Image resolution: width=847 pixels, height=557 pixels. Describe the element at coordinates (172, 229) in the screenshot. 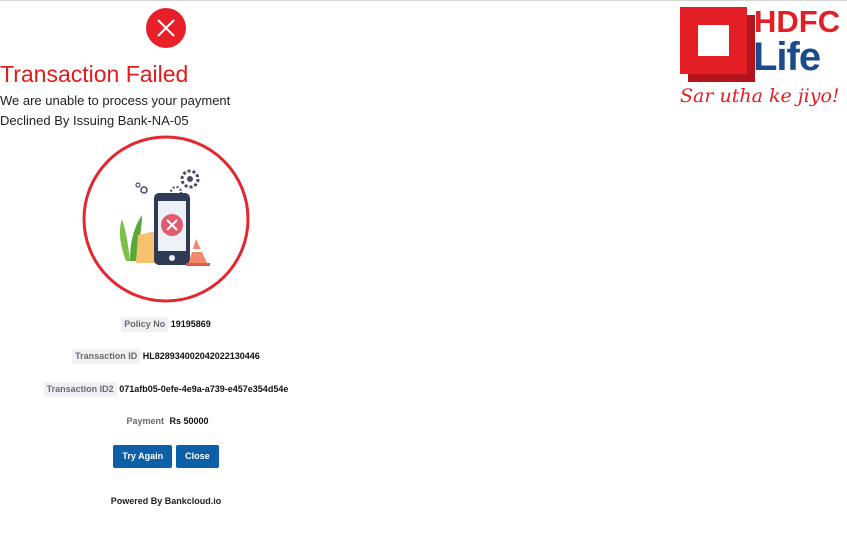

I see `phone-icon` at that location.